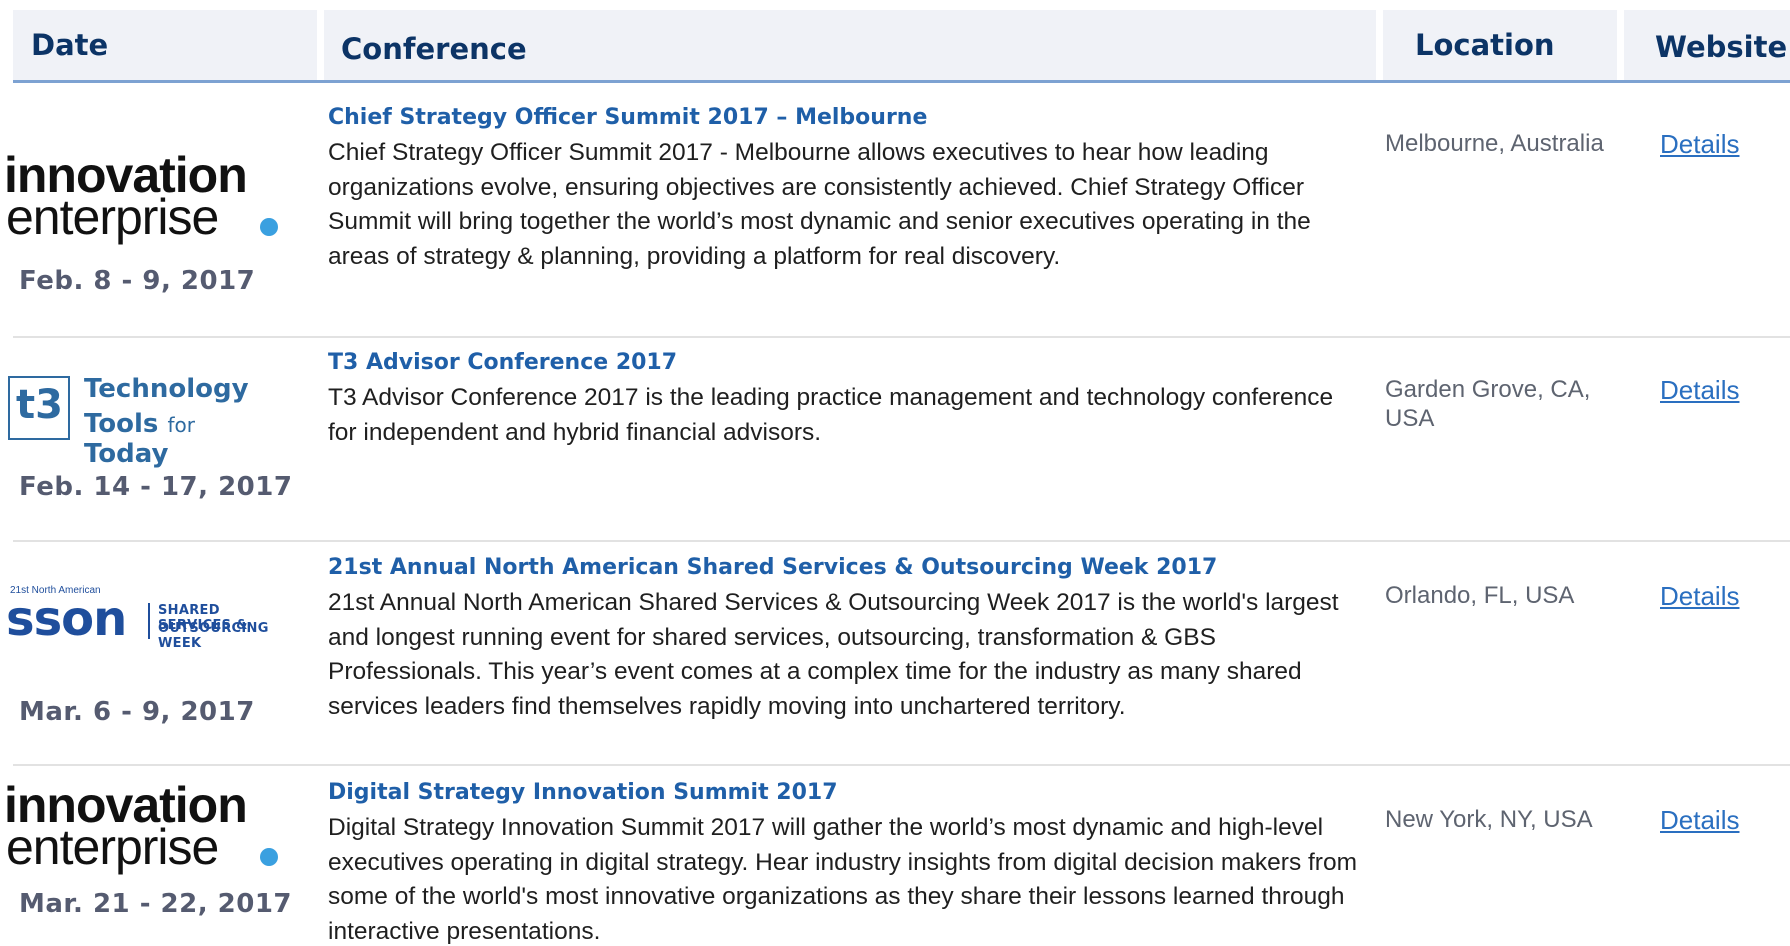 The width and height of the screenshot is (1790, 946). What do you see at coordinates (1494, 143) in the screenshot?
I see `event-location: Melbourne, Australia` at bounding box center [1494, 143].